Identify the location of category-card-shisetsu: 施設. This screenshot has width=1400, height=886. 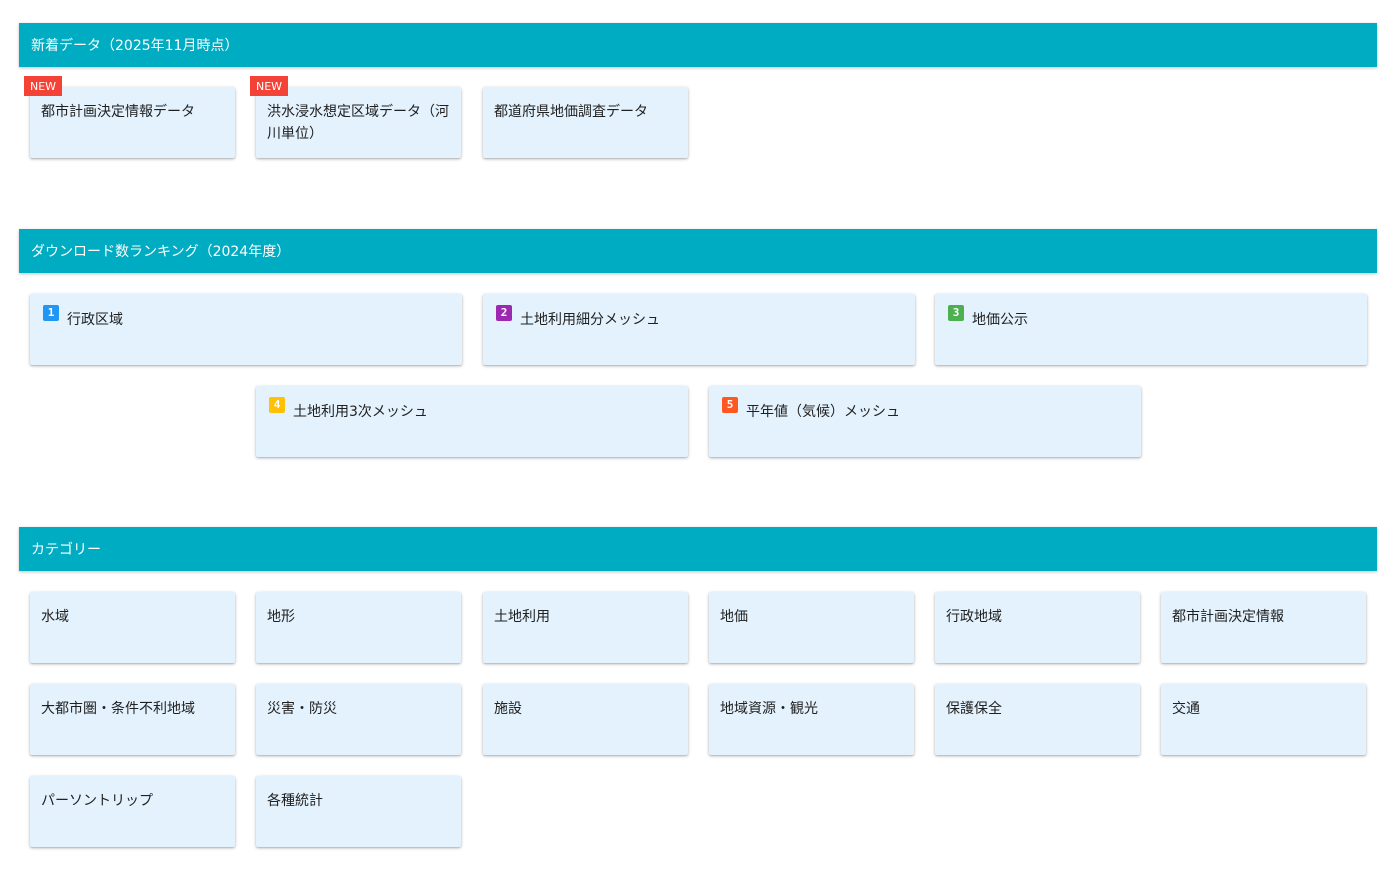
(585, 719).